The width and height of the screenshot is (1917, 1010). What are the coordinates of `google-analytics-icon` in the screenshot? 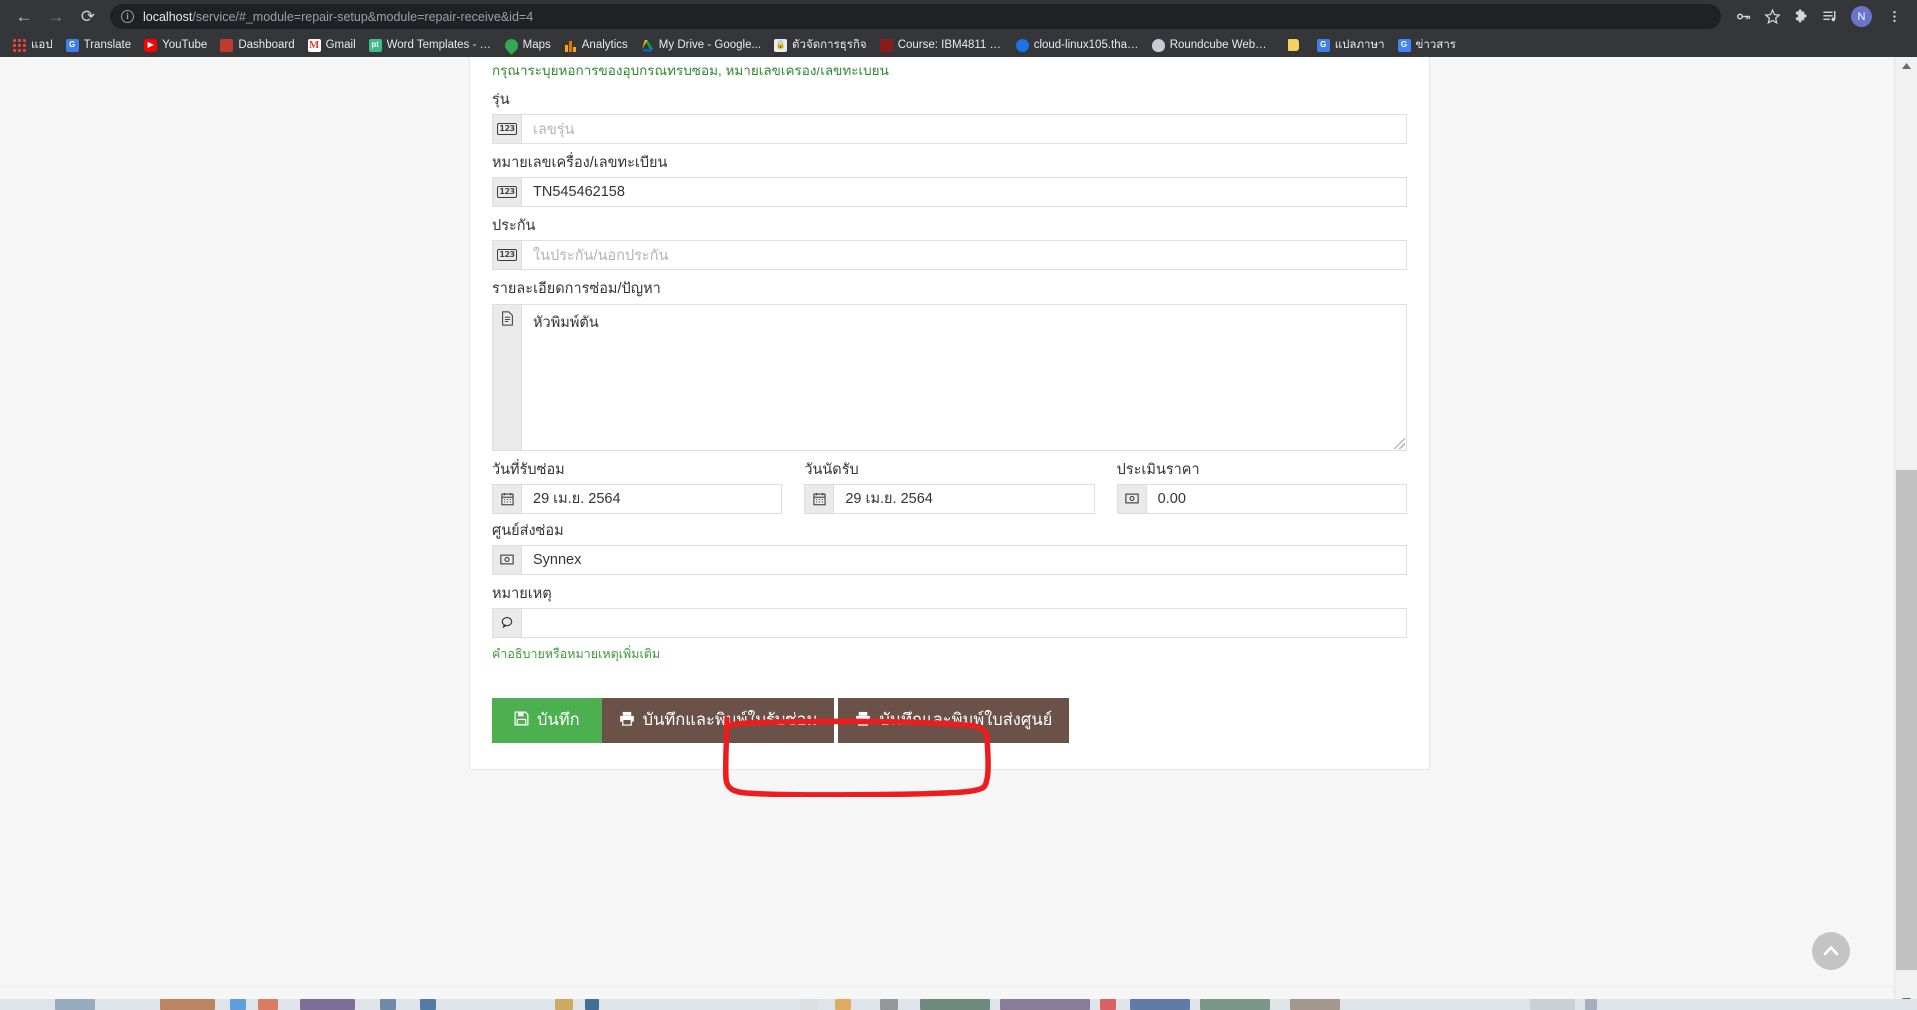 It's located at (570, 45).